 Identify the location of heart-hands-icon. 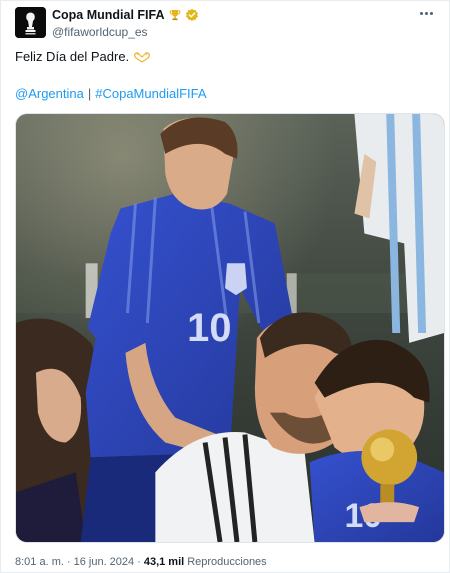
(142, 57).